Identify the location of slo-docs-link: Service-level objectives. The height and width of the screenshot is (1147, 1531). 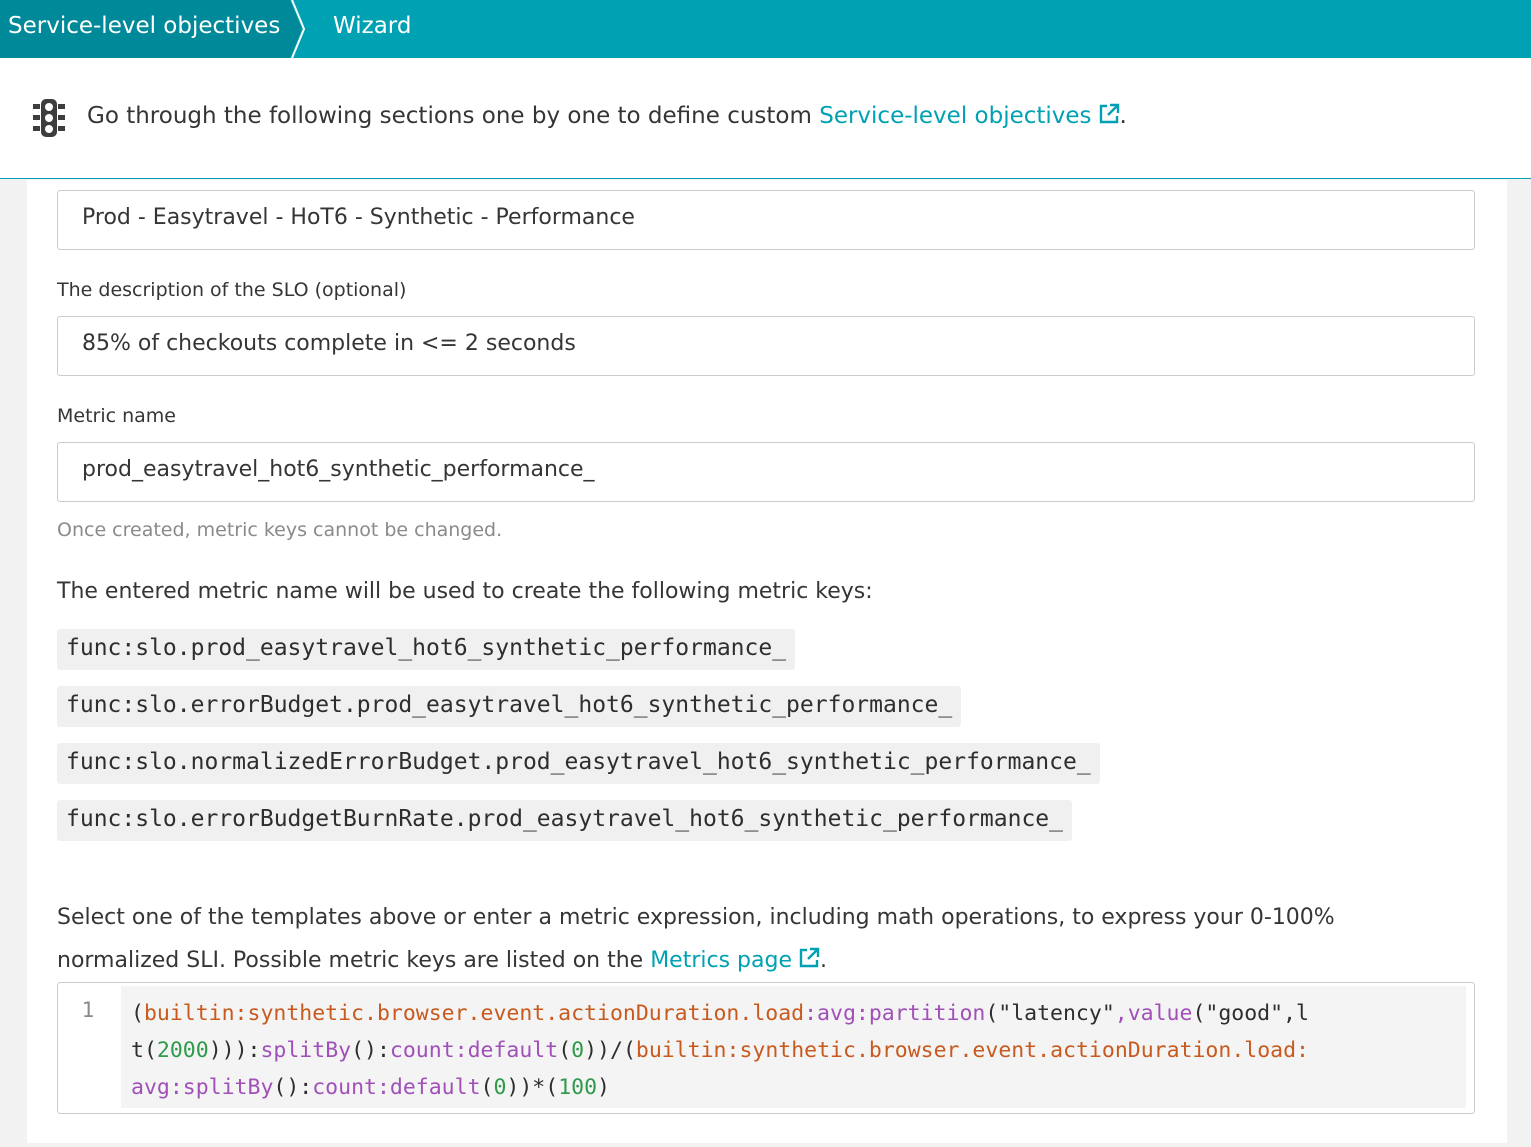
(969, 116).